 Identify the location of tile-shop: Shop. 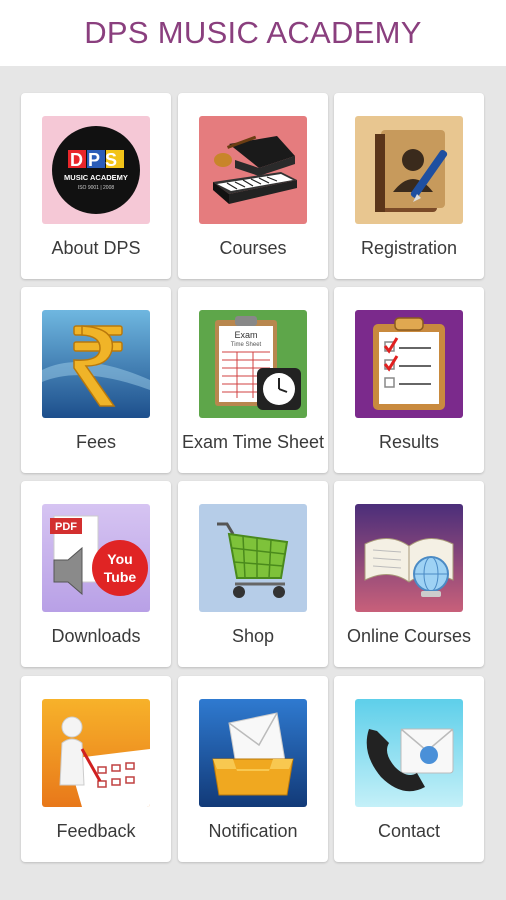
(253, 574).